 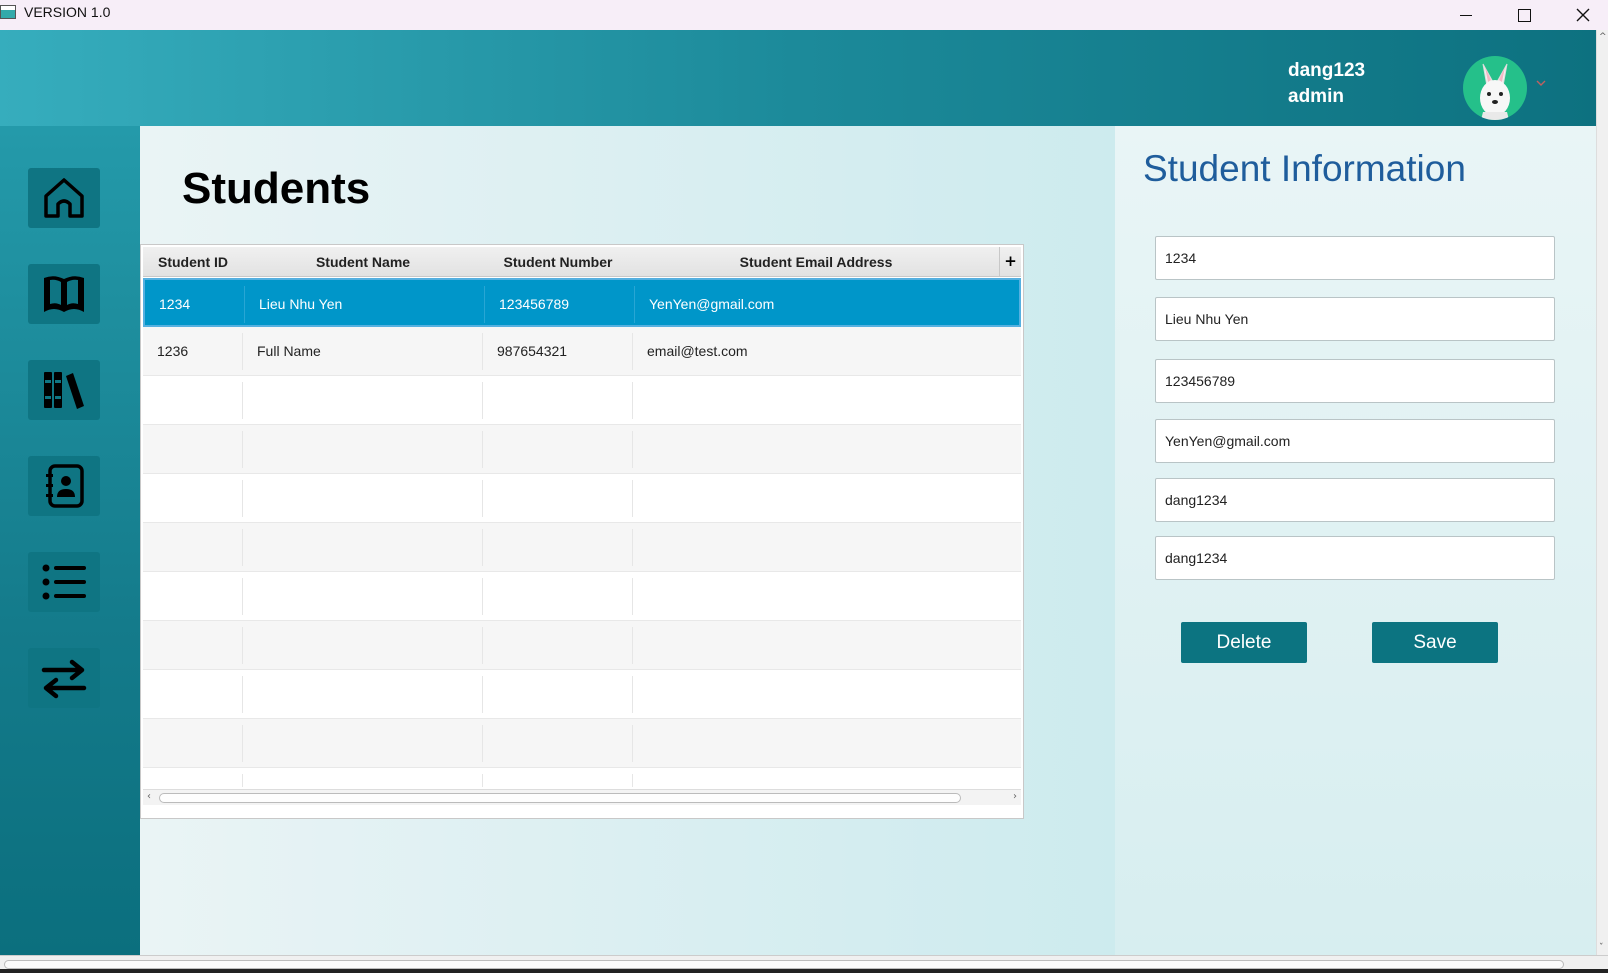 What do you see at coordinates (276, 188) in the screenshot?
I see `page-title: Students` at bounding box center [276, 188].